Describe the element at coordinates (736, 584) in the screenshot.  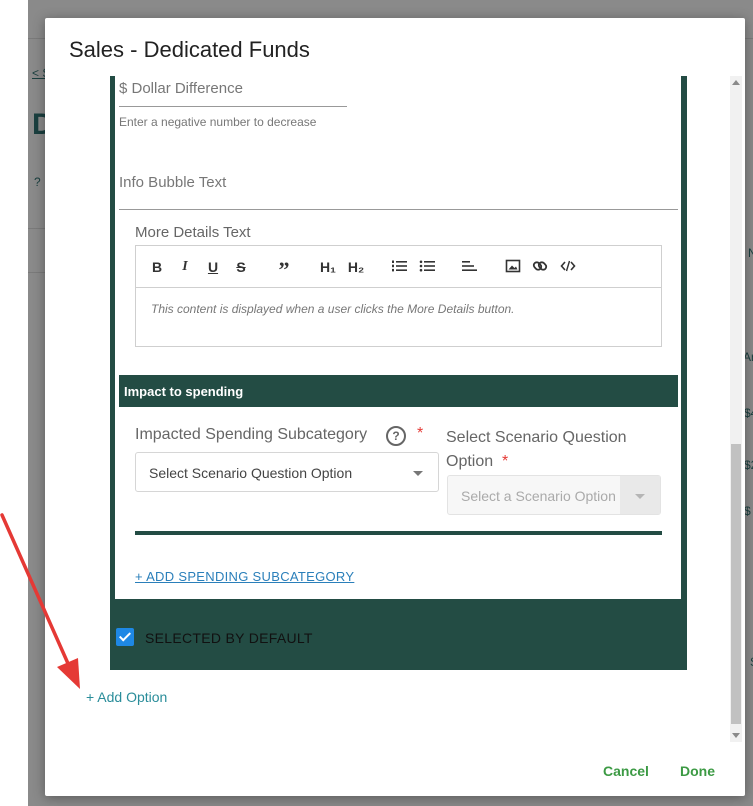
I see `scroll-thumb` at that location.